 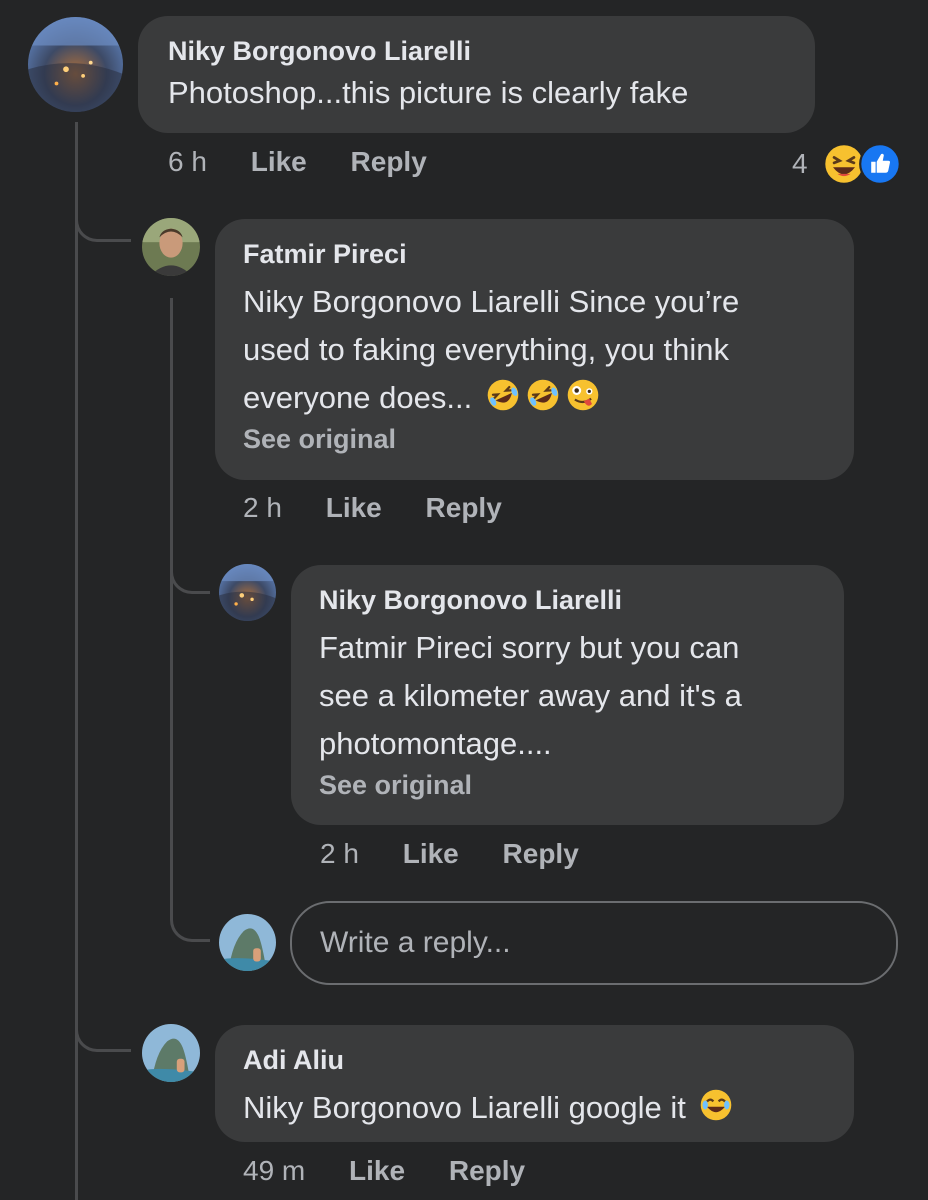 What do you see at coordinates (187, 161) in the screenshot?
I see `comment-time: 6 h` at bounding box center [187, 161].